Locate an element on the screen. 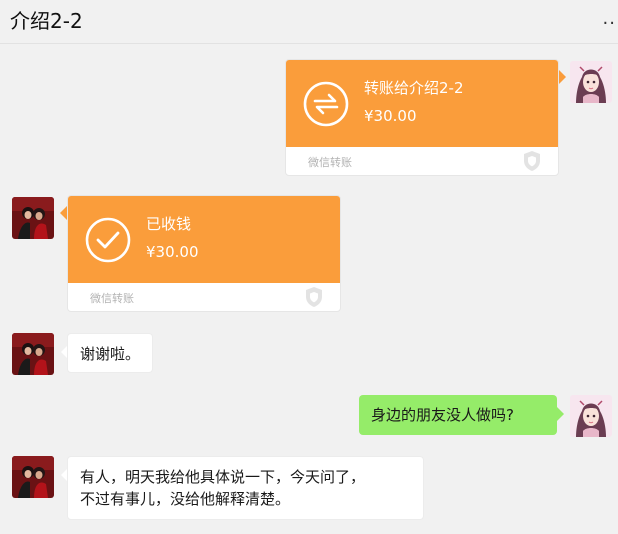 The height and width of the screenshot is (534, 618). transfer-received-card: 已收钱 ¥30.00 微信转账 is located at coordinates (204, 253).